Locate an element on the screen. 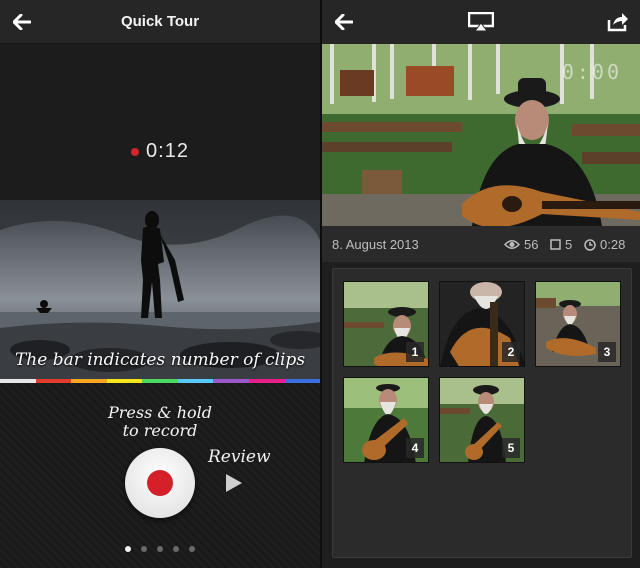  recording-timer: 0:12 is located at coordinates (160, 151).